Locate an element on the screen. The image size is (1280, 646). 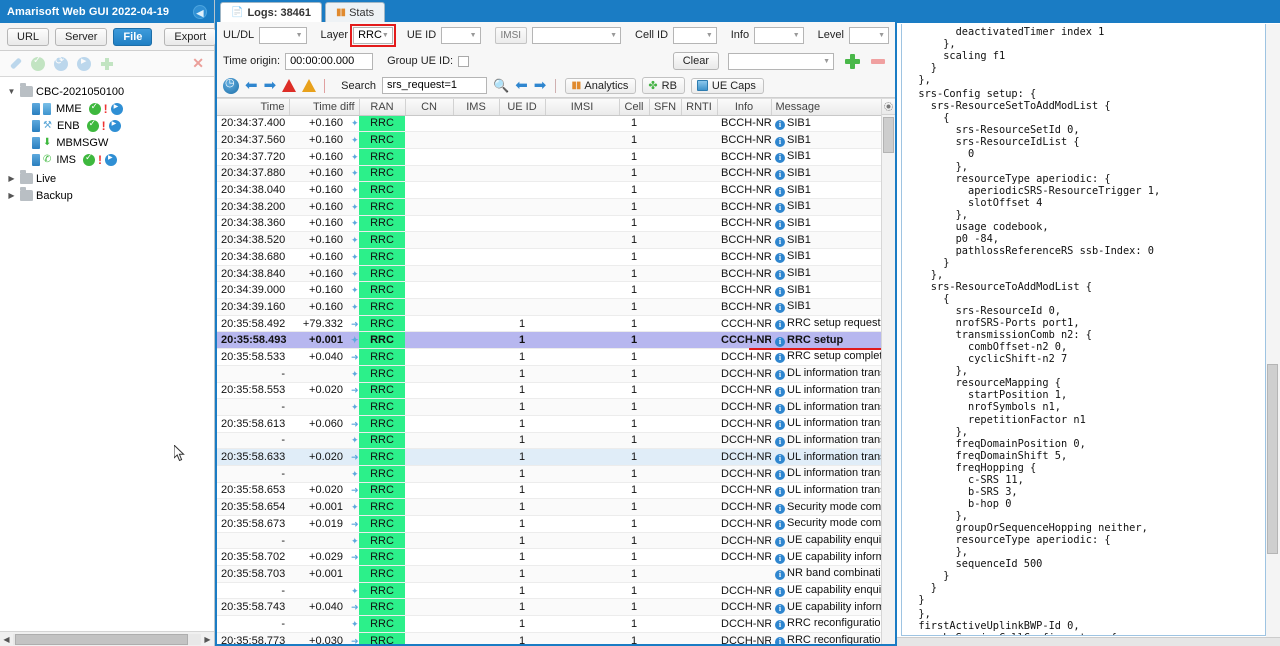
group-ue-checkbox is located at coordinates (464, 61).